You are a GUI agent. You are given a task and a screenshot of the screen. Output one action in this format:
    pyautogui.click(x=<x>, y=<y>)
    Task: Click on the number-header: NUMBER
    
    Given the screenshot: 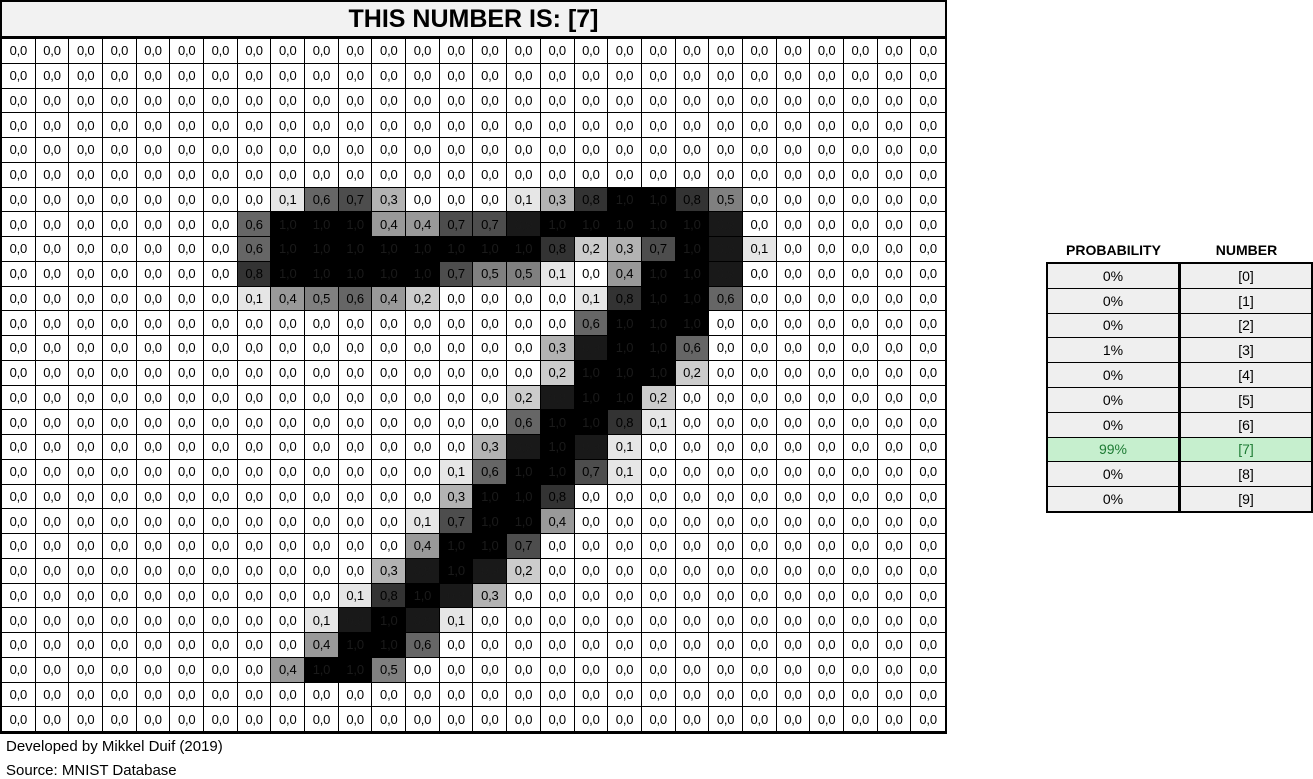 What is the action you would take?
    pyautogui.click(x=1246, y=250)
    